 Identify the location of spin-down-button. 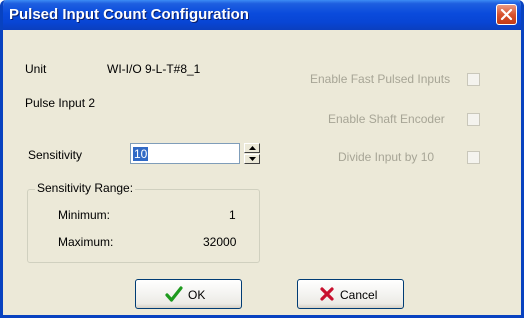
(252, 159).